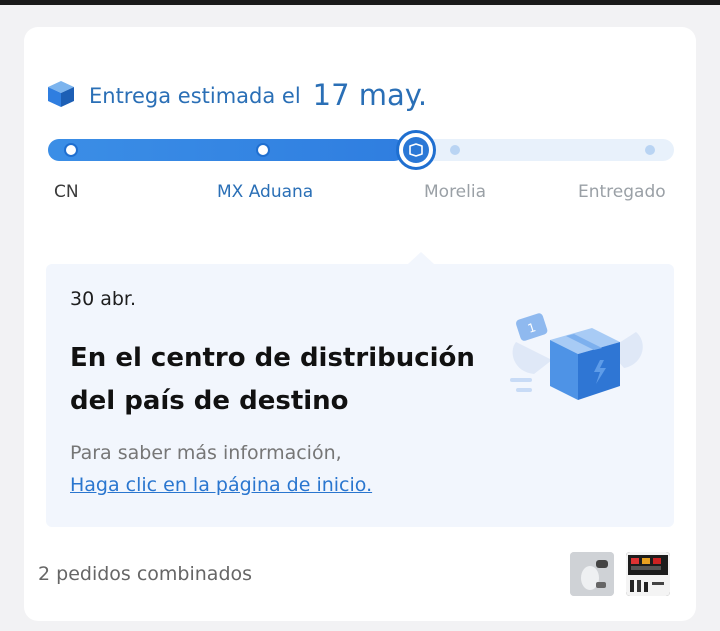 The image size is (720, 631). What do you see at coordinates (360, 2) in the screenshot?
I see `top-bar` at bounding box center [360, 2].